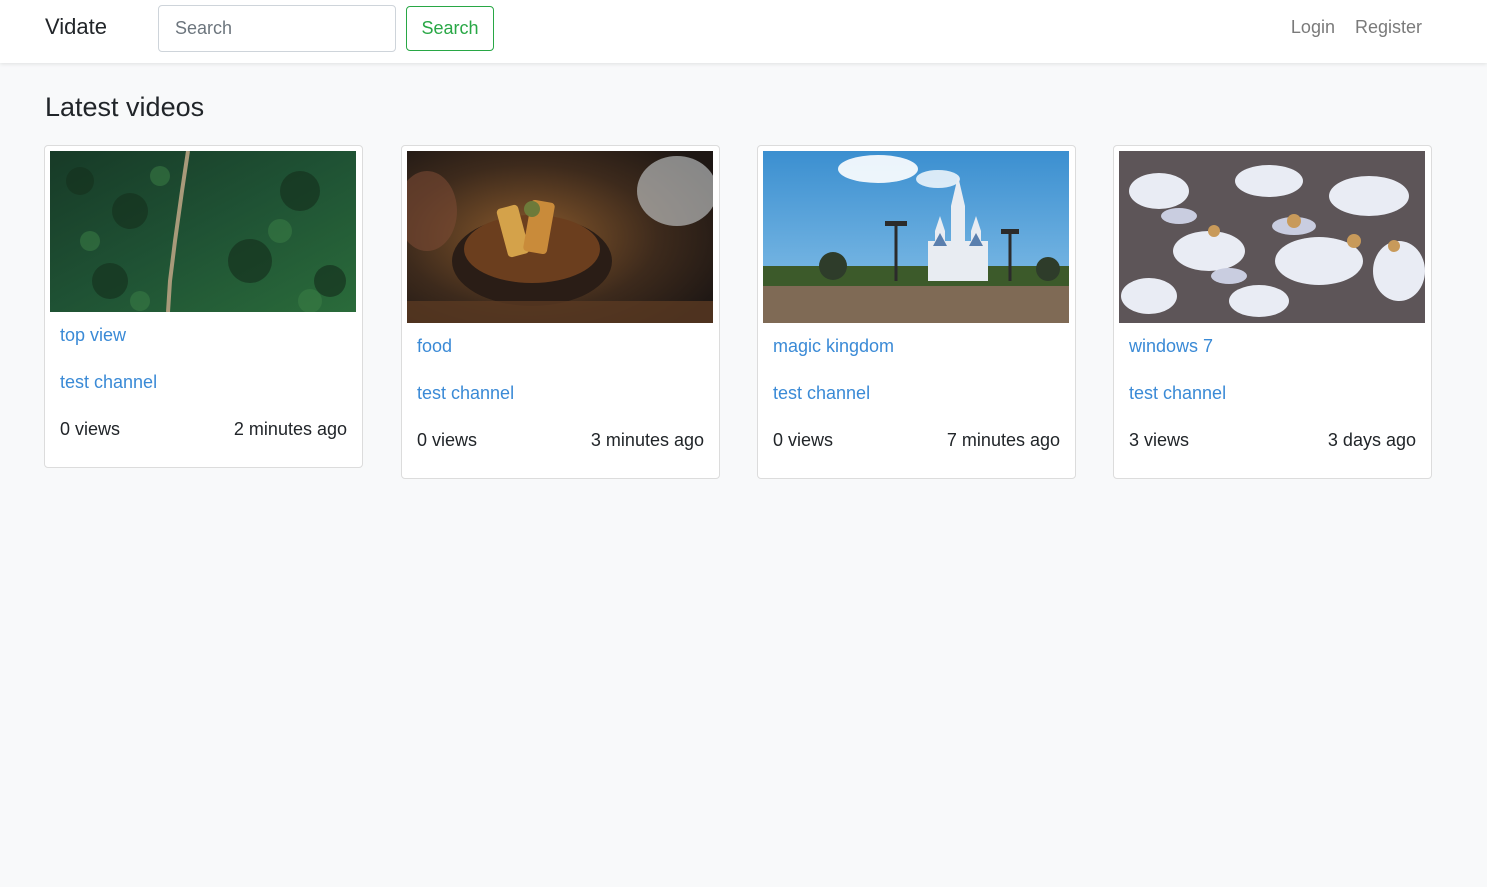 Image resolution: width=1487 pixels, height=887 pixels. What do you see at coordinates (1159, 440) in the screenshot?
I see `view-count: 3 views` at bounding box center [1159, 440].